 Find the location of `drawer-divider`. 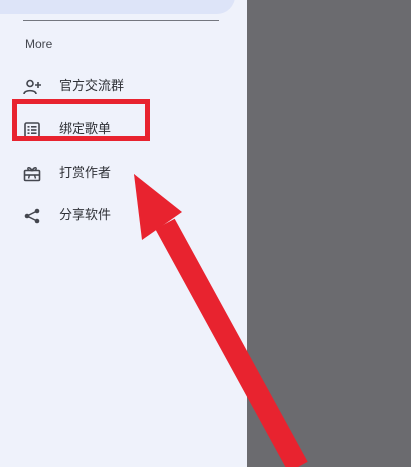

drawer-divider is located at coordinates (121, 20).